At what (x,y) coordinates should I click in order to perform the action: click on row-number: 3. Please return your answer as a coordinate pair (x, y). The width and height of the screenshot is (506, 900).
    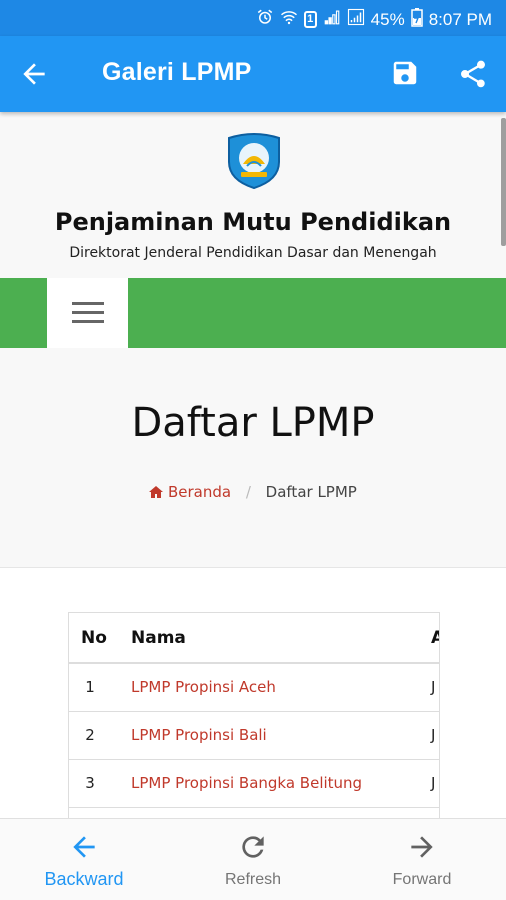
    Looking at the image, I should click on (94, 783).